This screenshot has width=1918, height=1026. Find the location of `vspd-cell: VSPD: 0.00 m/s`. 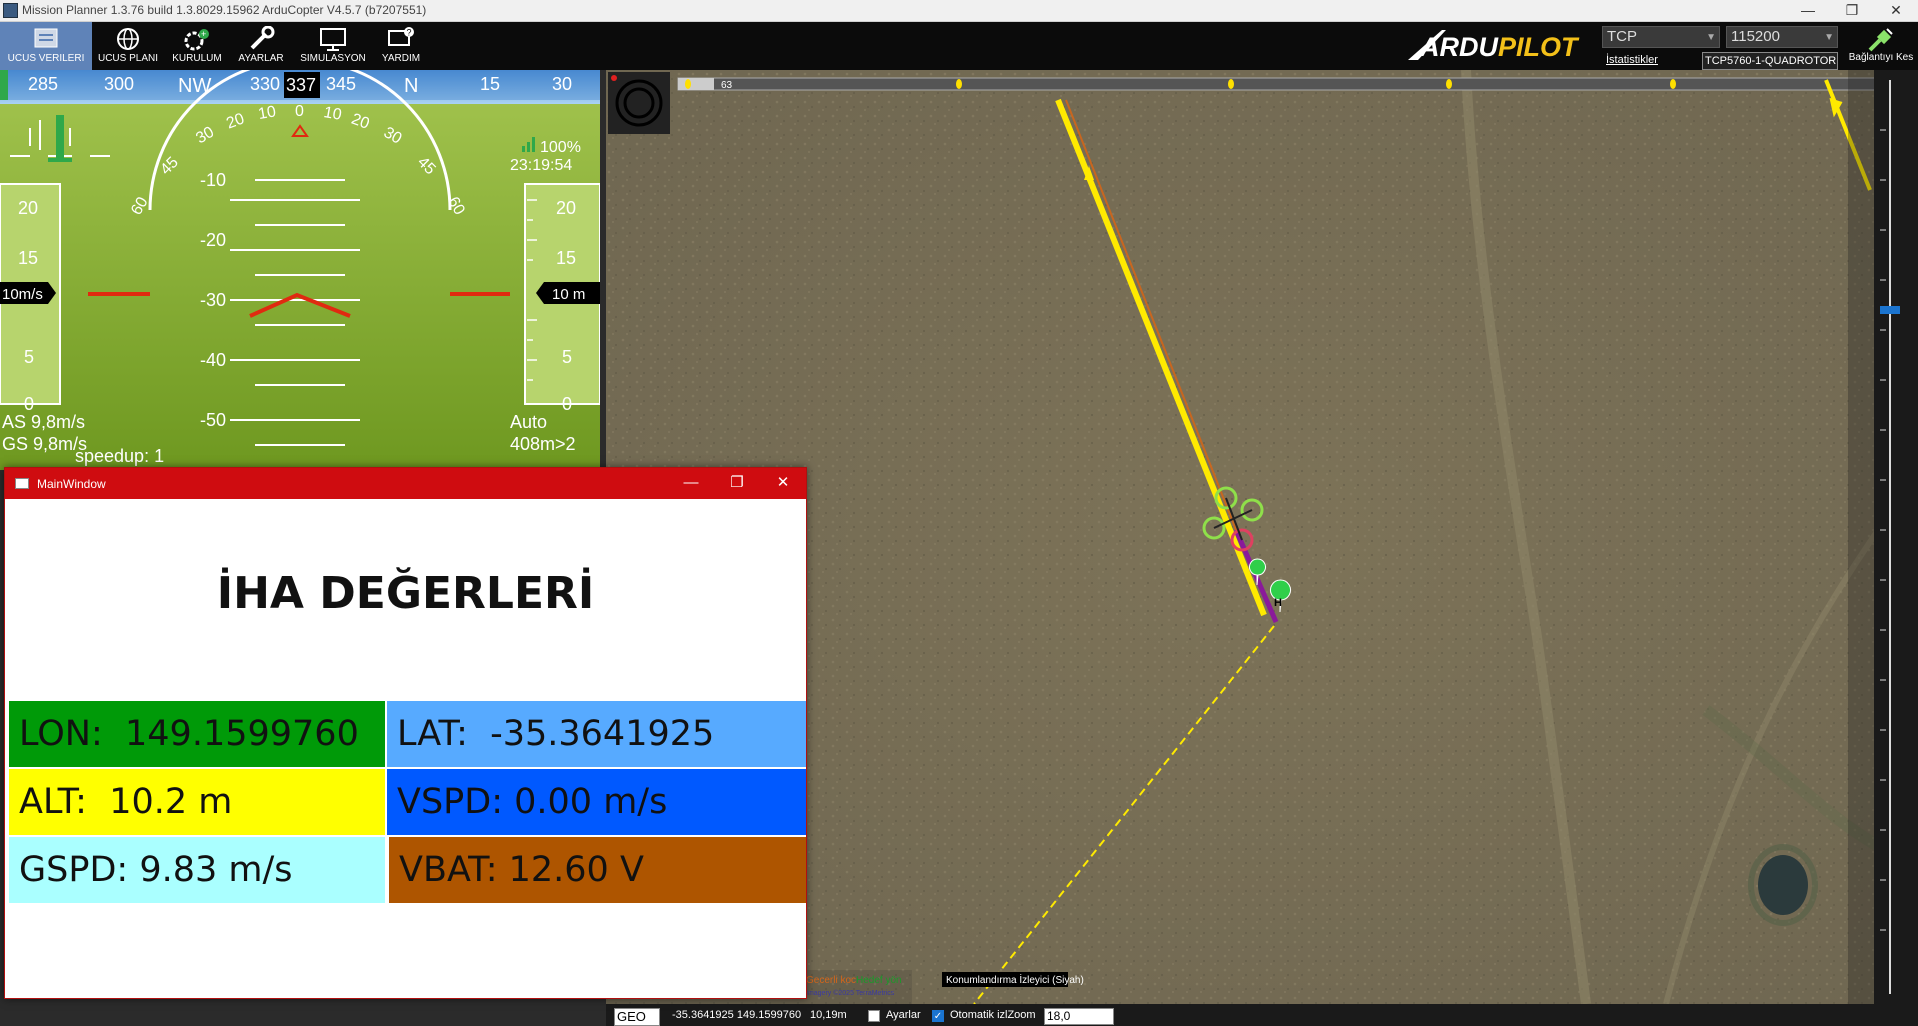

vspd-cell: VSPD: 0.00 m/s is located at coordinates (596, 802).